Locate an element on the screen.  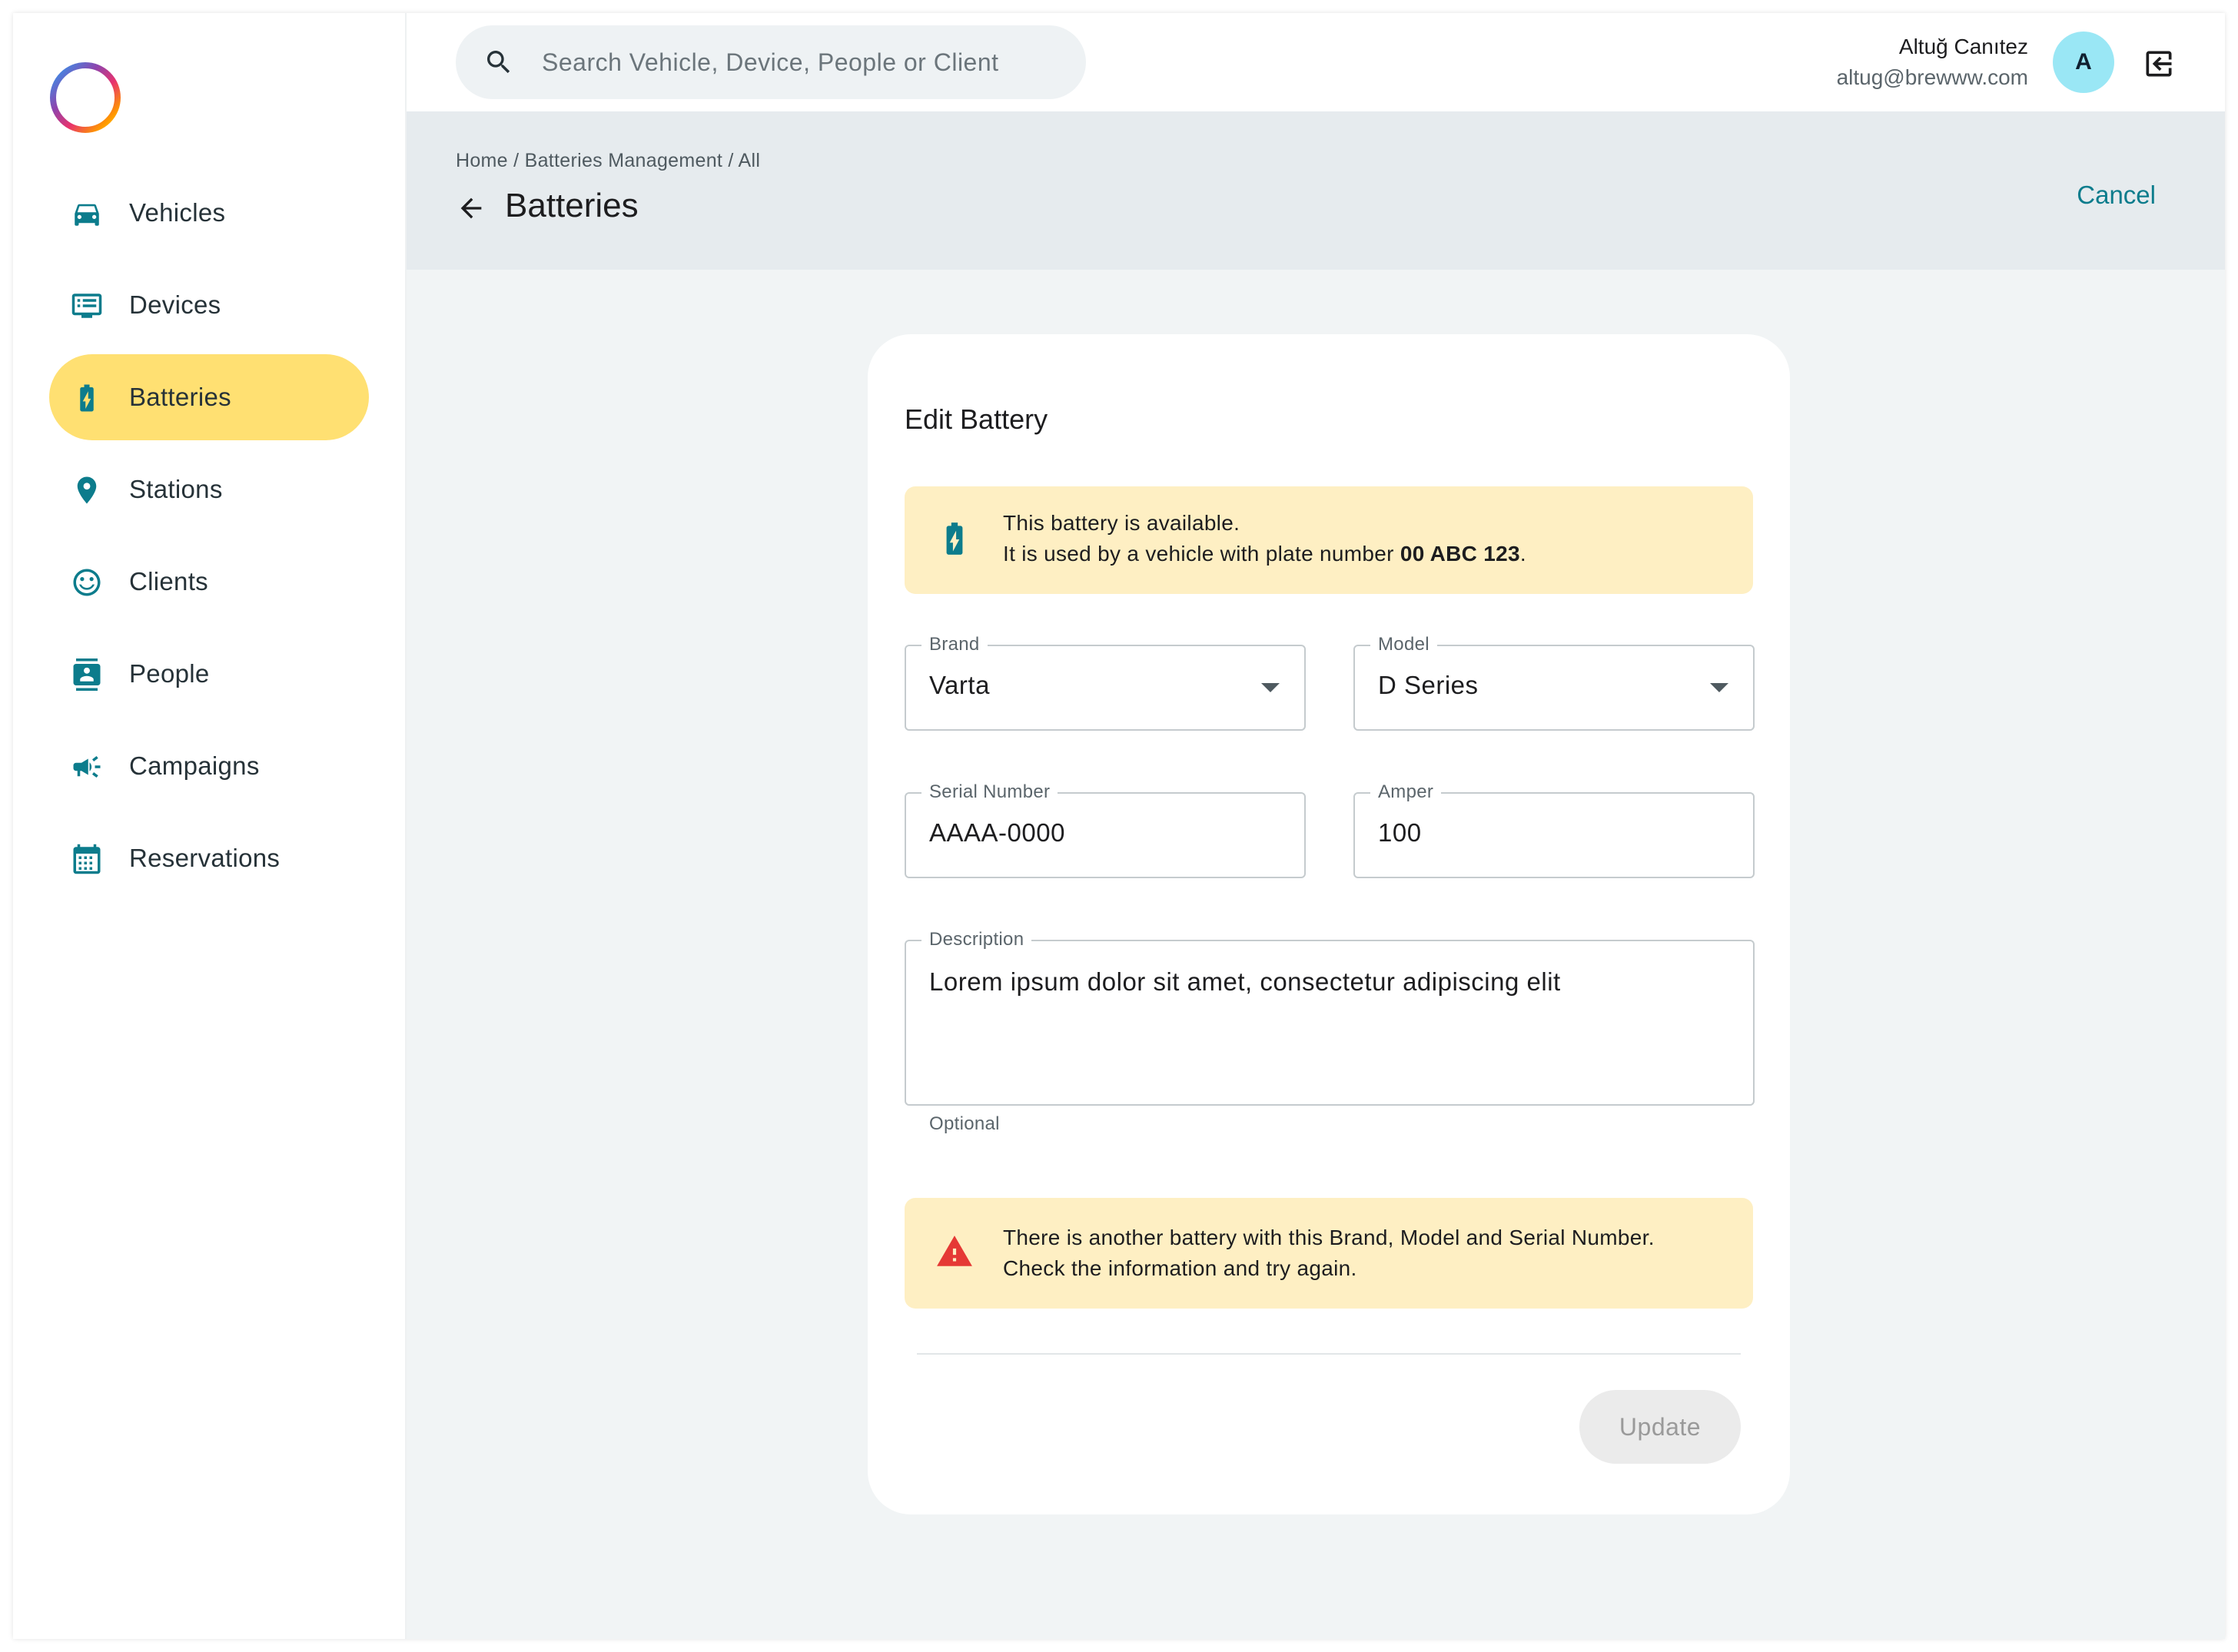
smiley-icon is located at coordinates (87, 582).